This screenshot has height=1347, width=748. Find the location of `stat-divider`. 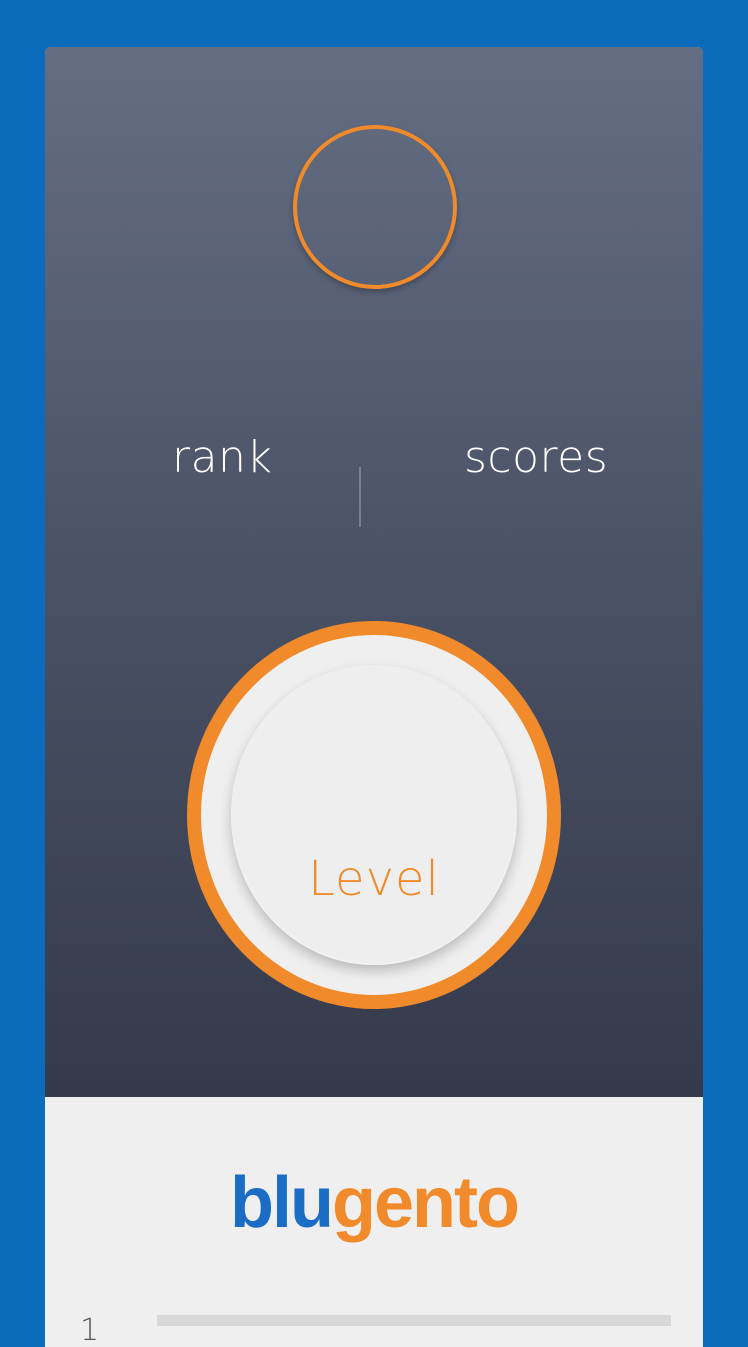

stat-divider is located at coordinates (360, 497).